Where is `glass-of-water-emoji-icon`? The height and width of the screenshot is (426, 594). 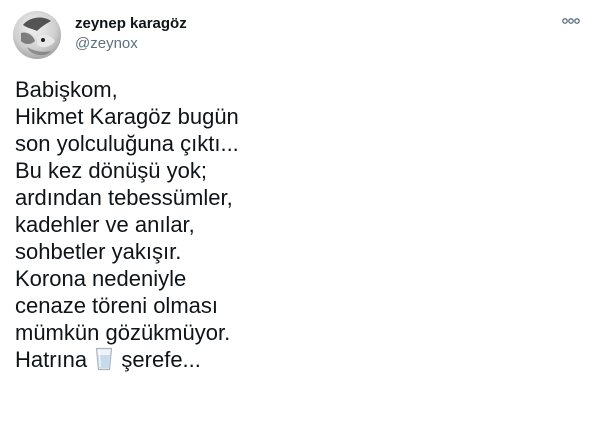
glass-of-water-emoji-icon is located at coordinates (104, 362).